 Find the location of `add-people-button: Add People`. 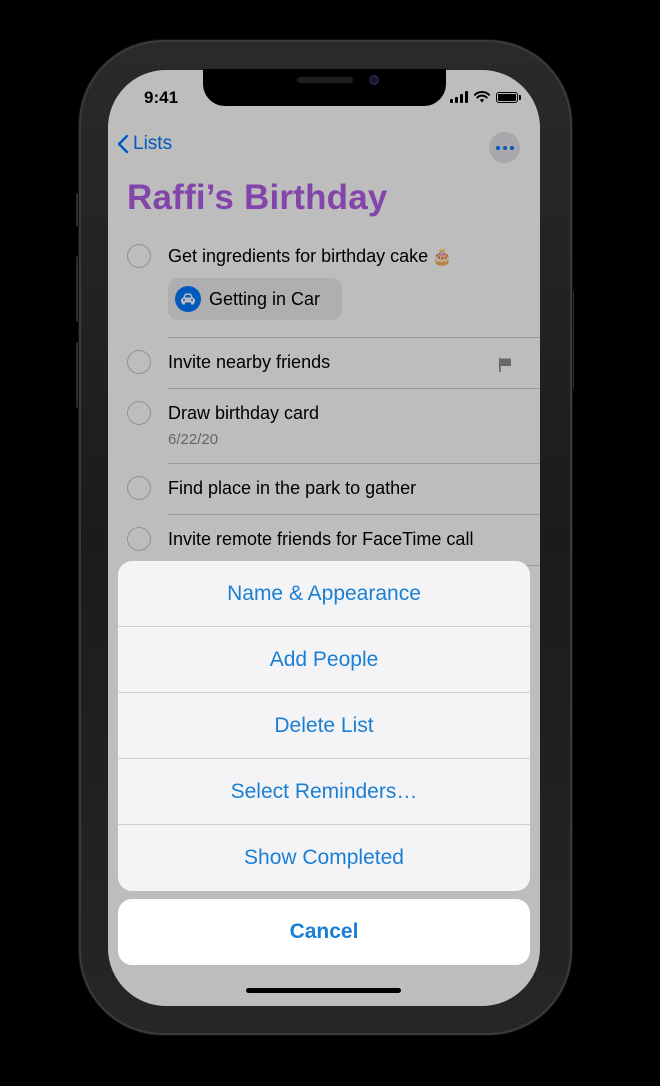

add-people-button: Add People is located at coordinates (324, 660).